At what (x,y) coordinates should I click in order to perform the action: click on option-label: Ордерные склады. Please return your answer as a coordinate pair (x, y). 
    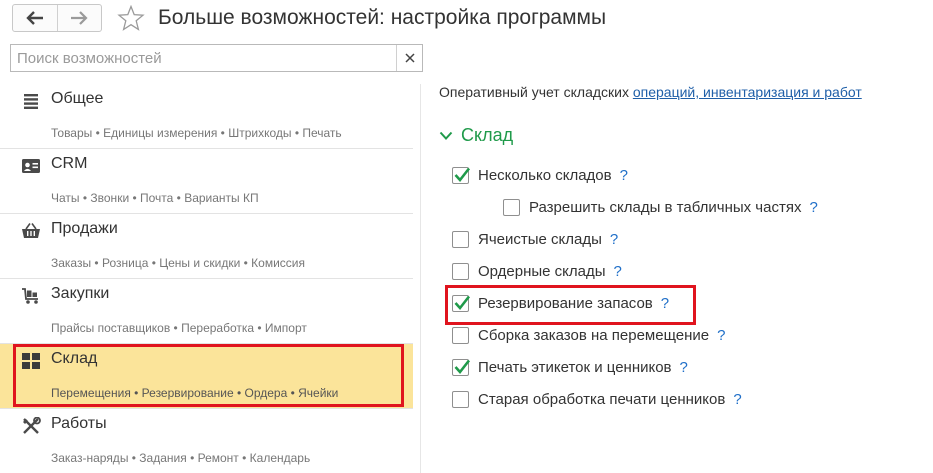
    Looking at the image, I should click on (542, 271).